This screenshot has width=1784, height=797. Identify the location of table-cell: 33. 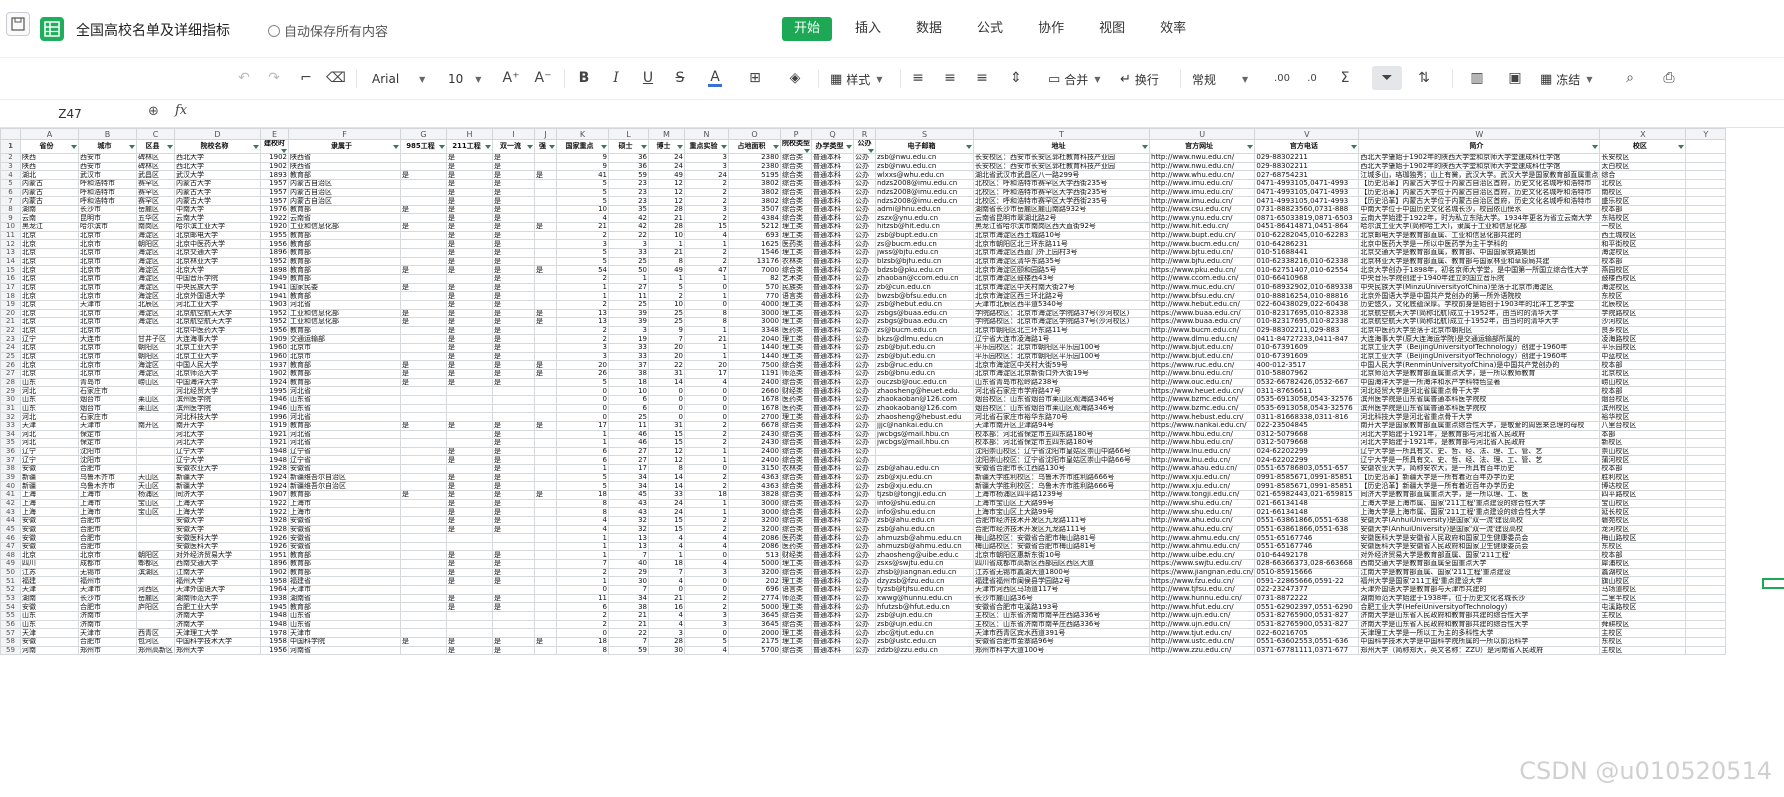
(628, 356).